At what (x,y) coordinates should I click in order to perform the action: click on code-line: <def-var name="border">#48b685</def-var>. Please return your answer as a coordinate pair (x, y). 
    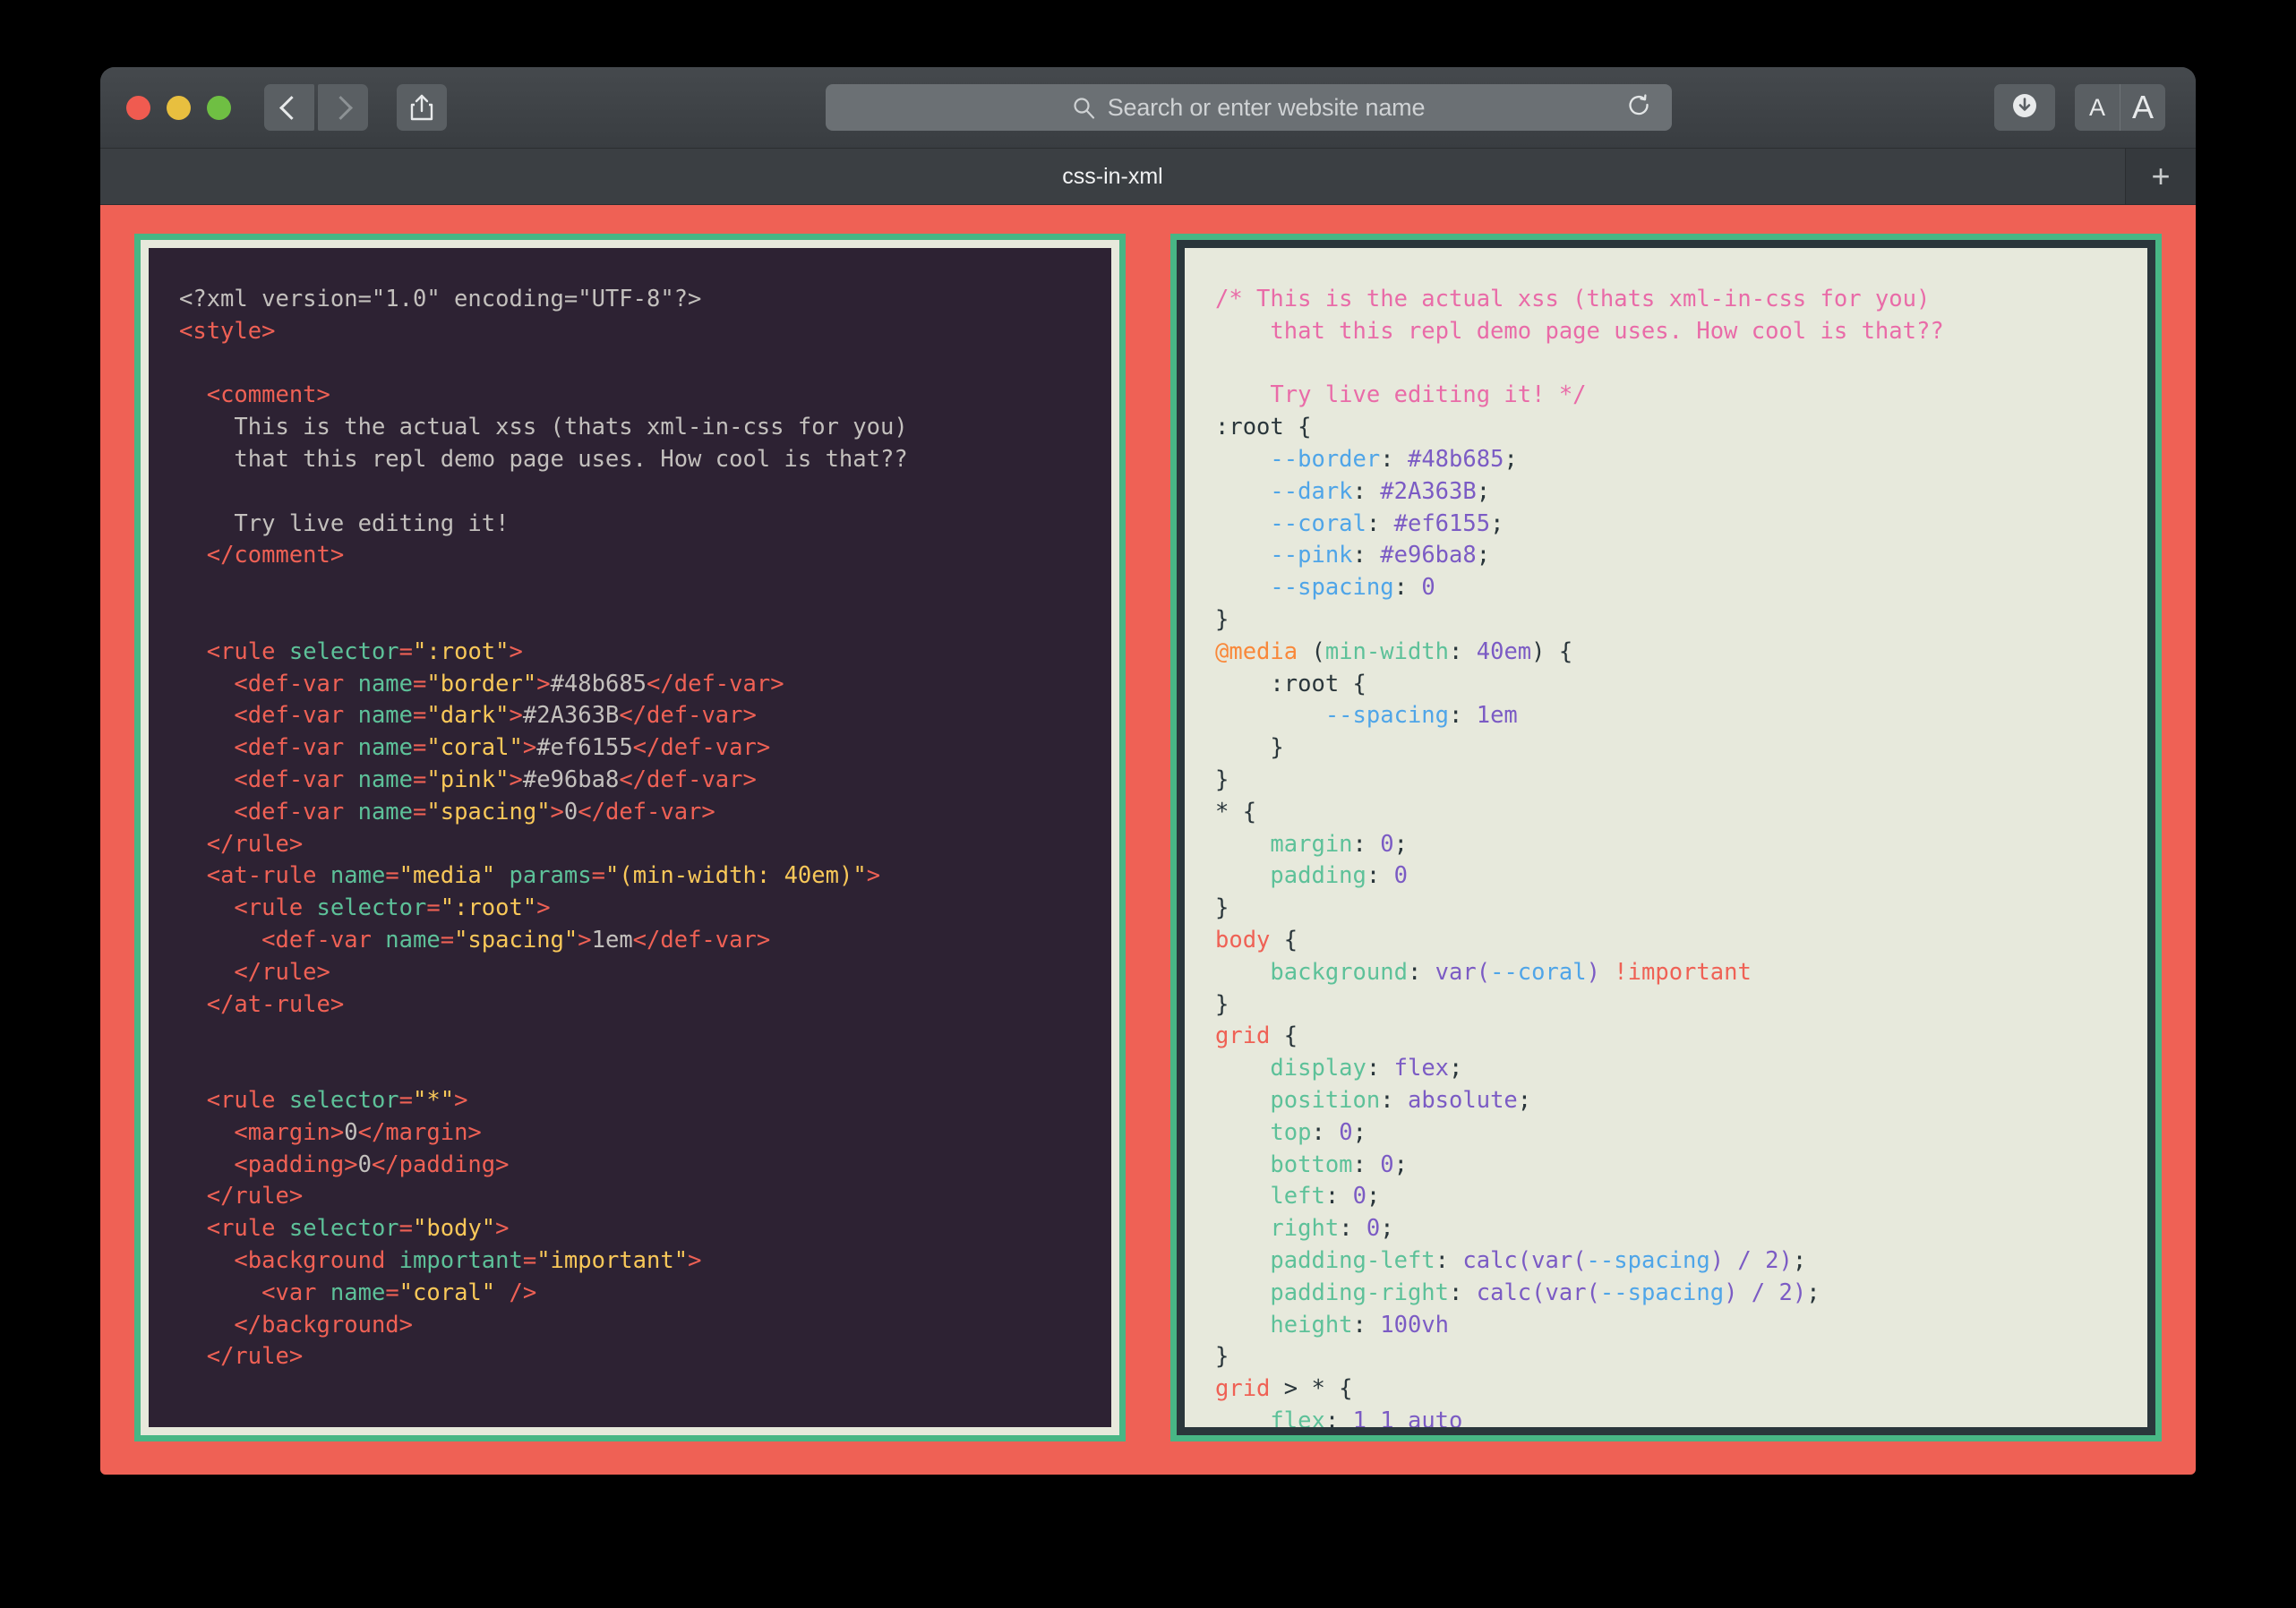
    Looking at the image, I should click on (481, 684).